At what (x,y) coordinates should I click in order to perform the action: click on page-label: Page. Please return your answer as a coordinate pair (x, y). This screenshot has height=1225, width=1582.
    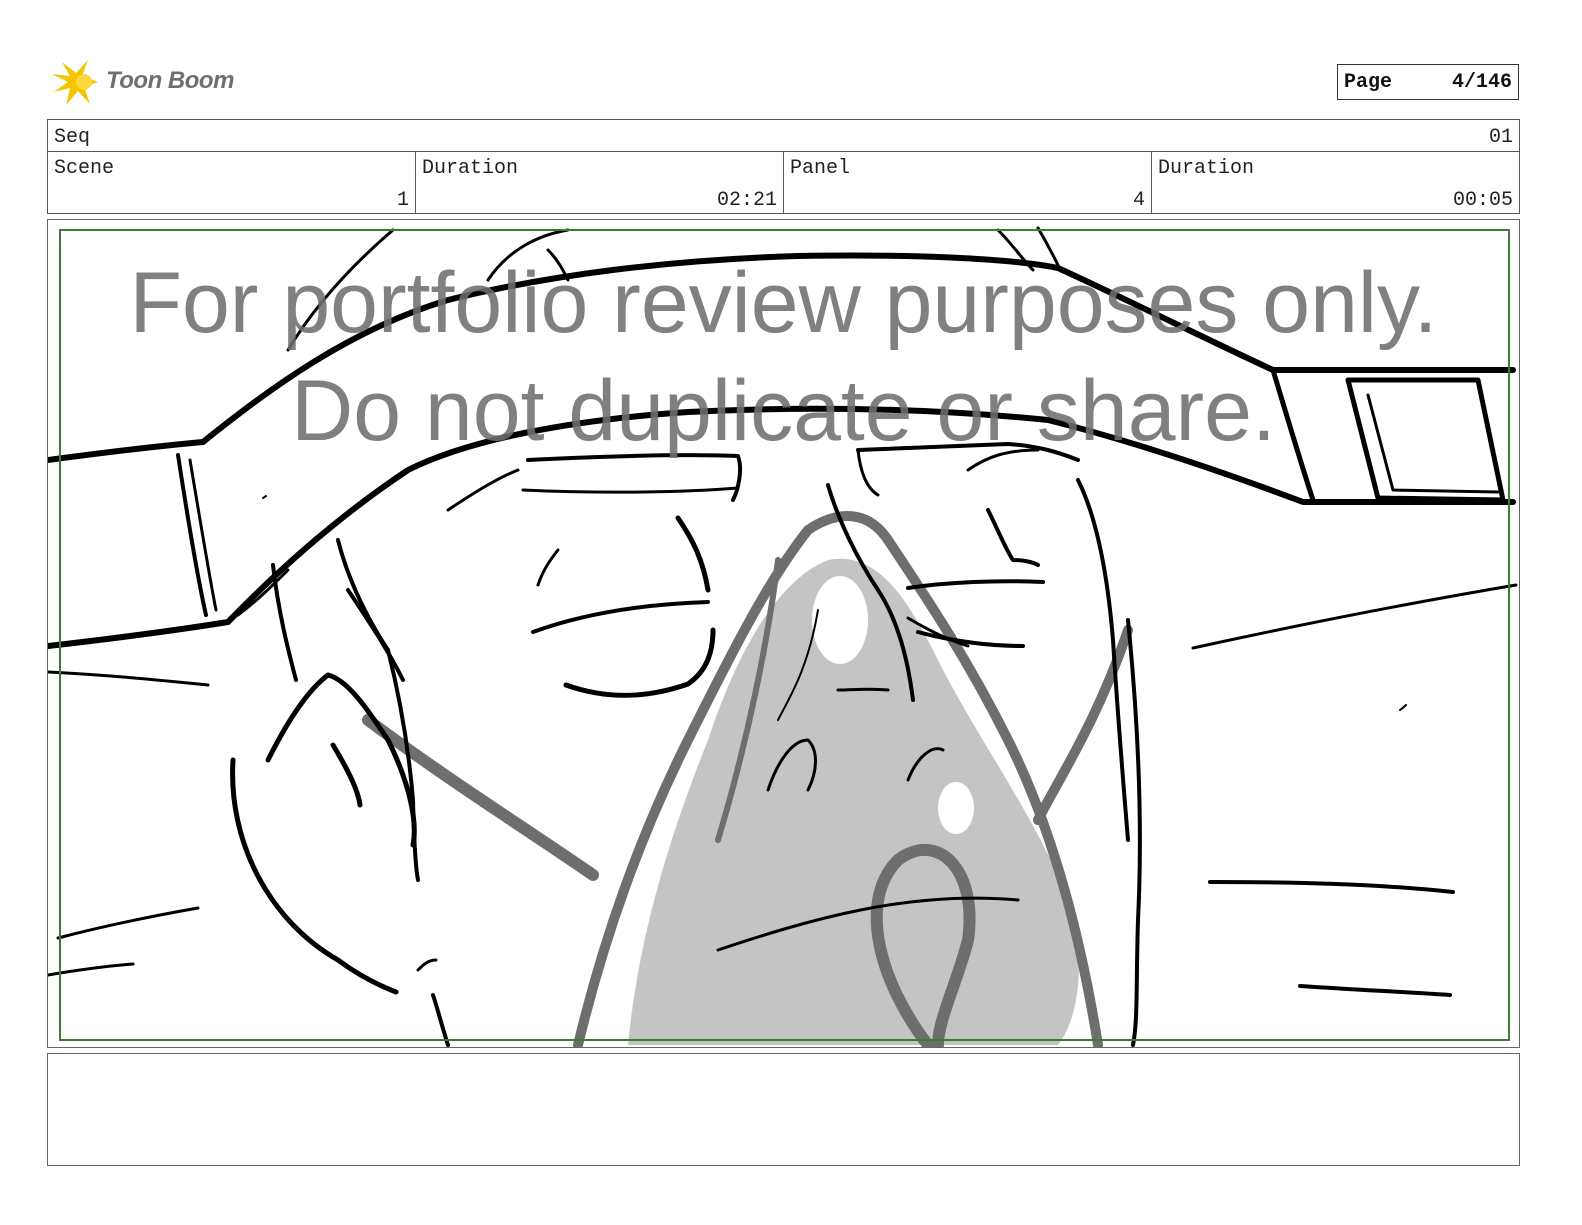
    Looking at the image, I should click on (1368, 82).